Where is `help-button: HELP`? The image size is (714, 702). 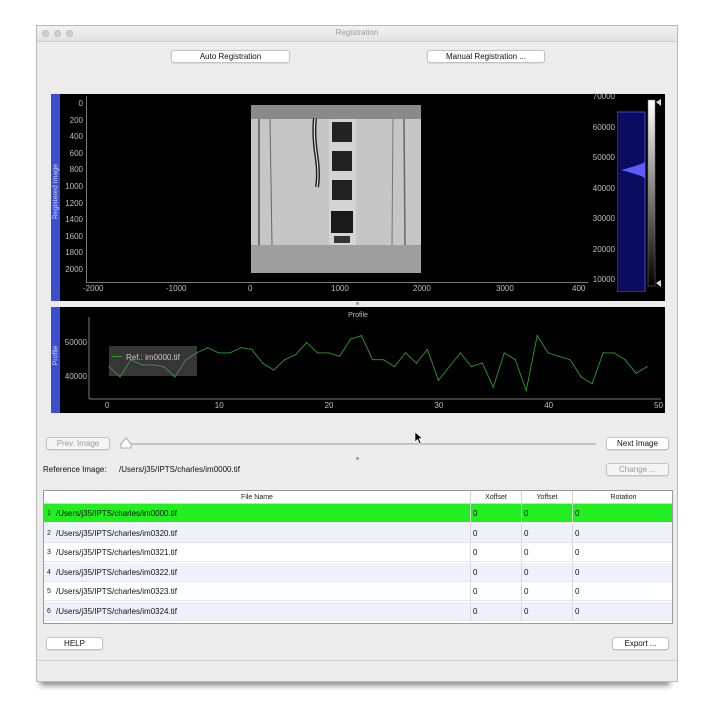
help-button: HELP is located at coordinates (74, 643).